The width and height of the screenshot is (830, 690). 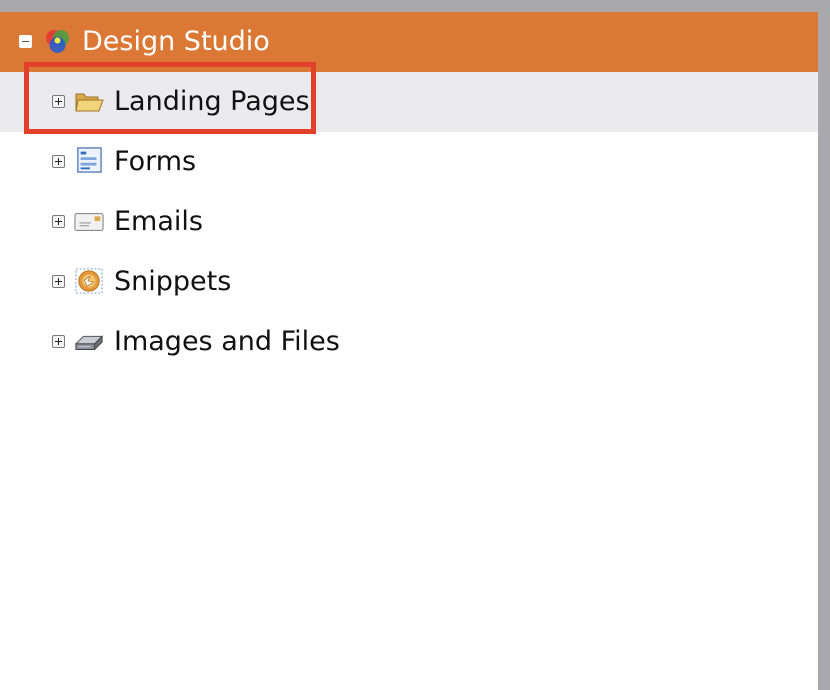 I want to click on email-icon, so click(x=89, y=222).